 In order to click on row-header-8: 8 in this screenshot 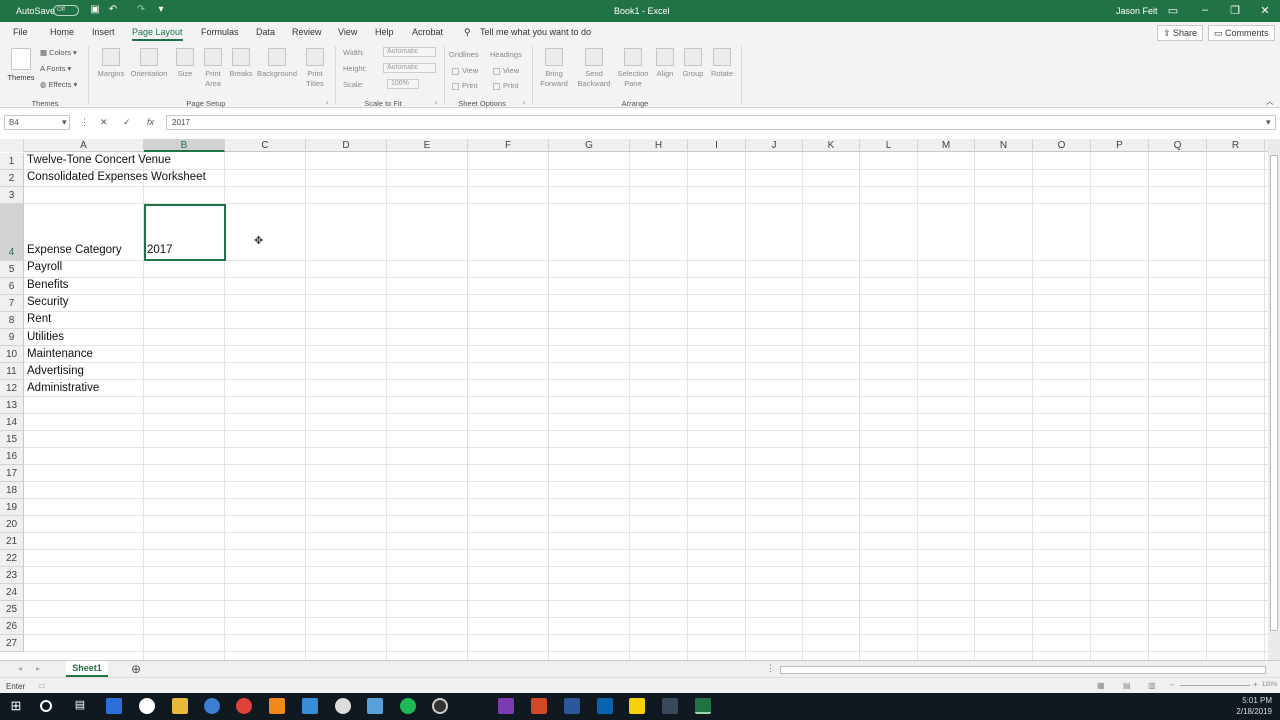, I will do `click(12, 320)`.